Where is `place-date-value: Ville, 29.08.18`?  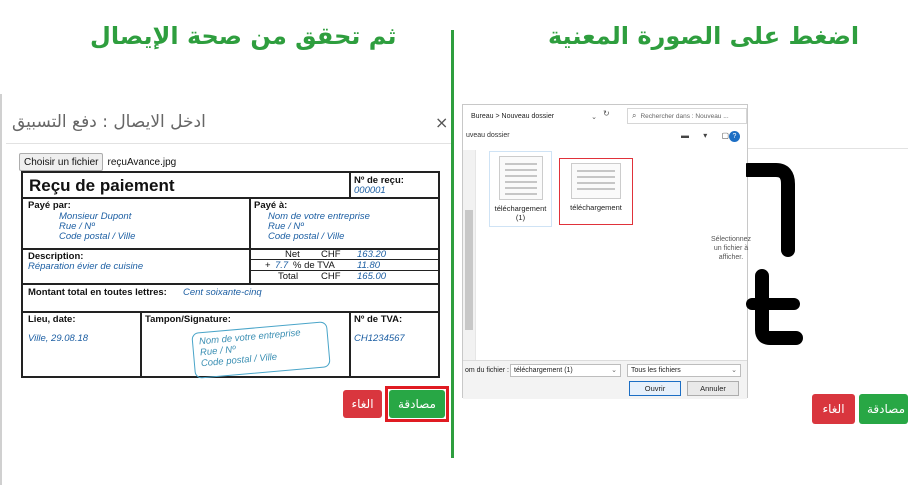 place-date-value: Ville, 29.08.18 is located at coordinates (58, 338).